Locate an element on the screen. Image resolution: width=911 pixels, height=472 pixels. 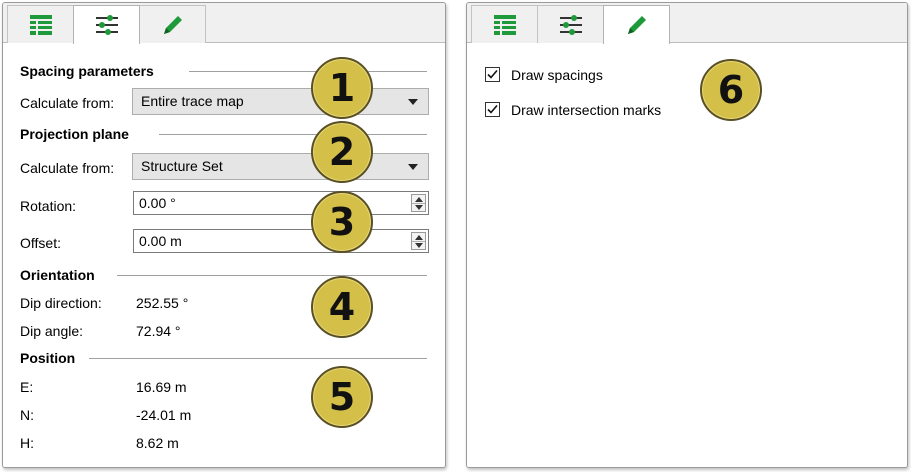
draw-intersection-checkbox is located at coordinates (492, 109).